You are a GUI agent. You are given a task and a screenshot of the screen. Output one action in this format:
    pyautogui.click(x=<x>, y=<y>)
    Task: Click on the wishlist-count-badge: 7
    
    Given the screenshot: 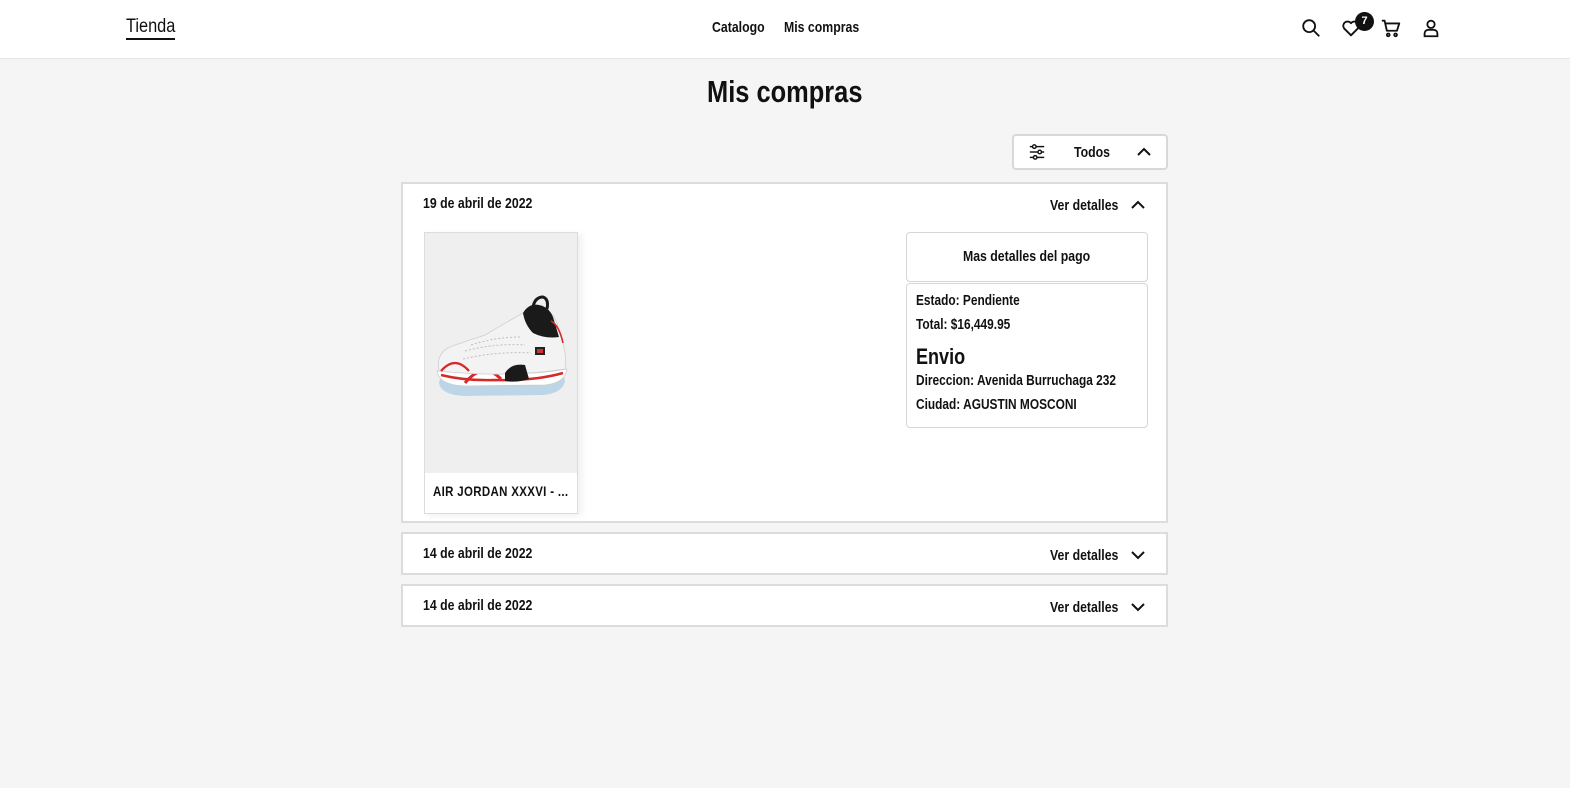 What is the action you would take?
    pyautogui.click(x=1364, y=21)
    